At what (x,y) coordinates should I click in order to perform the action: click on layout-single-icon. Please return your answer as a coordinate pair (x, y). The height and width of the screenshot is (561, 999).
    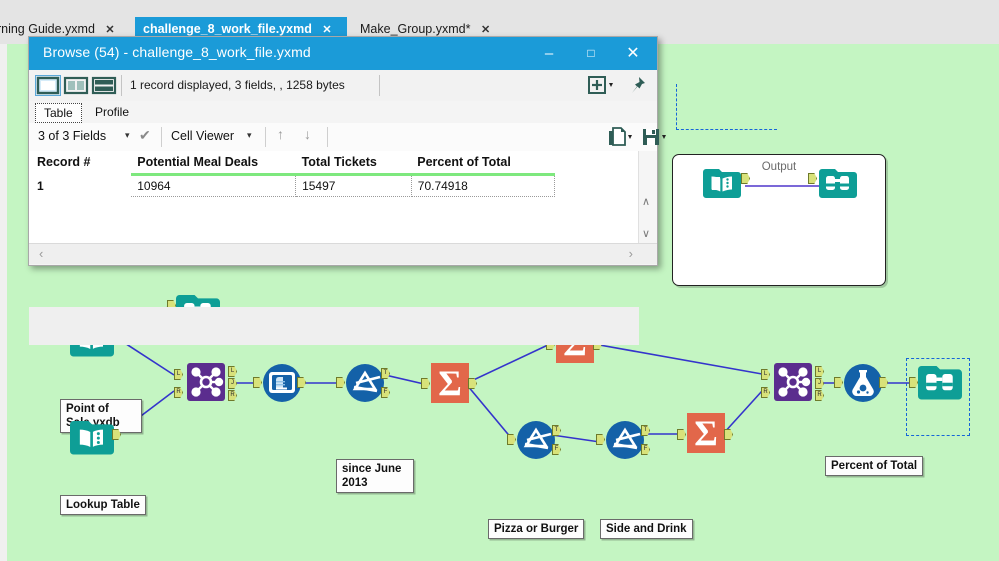
    Looking at the image, I should click on (48, 85).